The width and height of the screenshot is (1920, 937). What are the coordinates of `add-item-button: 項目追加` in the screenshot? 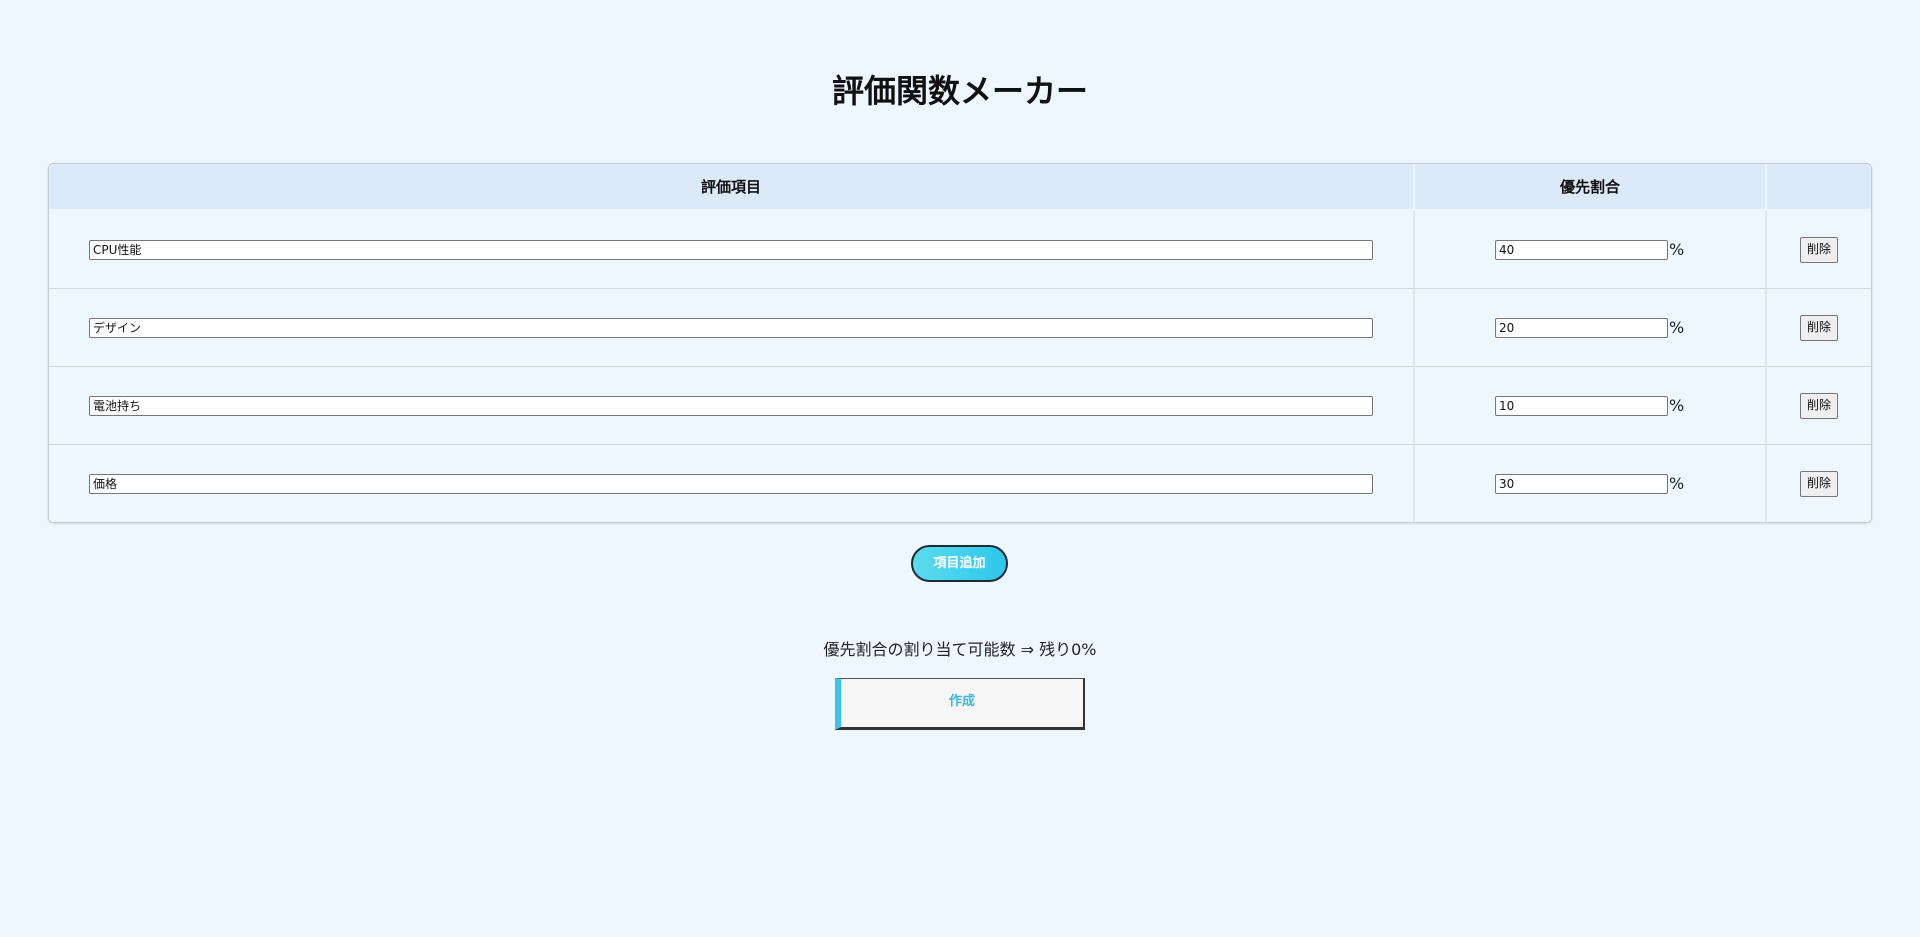 It's located at (959, 563).